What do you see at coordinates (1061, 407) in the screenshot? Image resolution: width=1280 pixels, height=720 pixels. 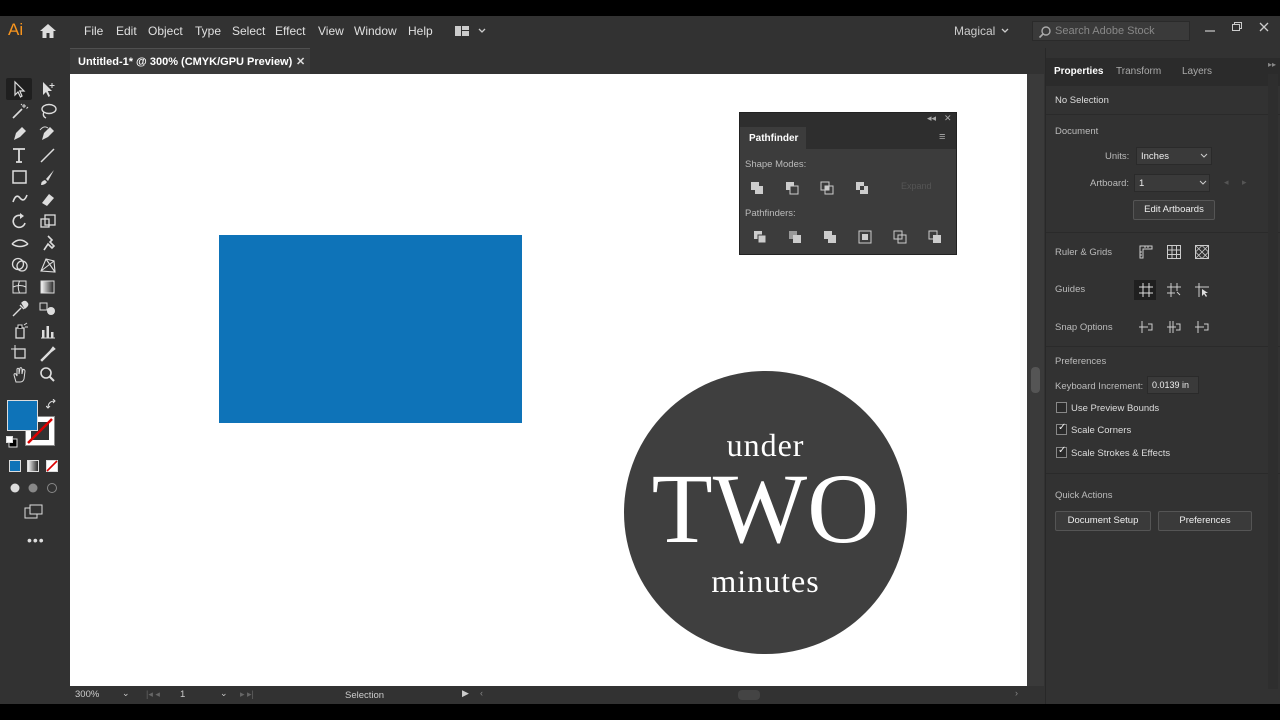 I see `use-preview-bounds-checkbox` at bounding box center [1061, 407].